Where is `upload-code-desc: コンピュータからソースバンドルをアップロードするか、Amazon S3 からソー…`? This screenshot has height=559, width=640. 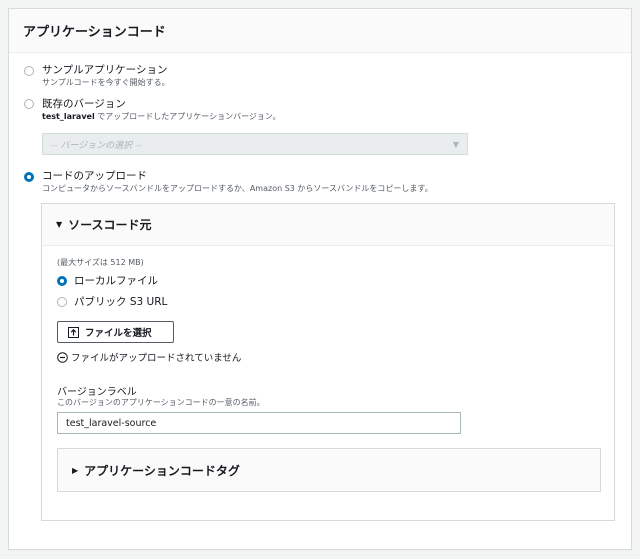
upload-code-desc: コンピュータからソースバンドルをアップロードするか、Amazon S3 からソー… is located at coordinates (237, 188).